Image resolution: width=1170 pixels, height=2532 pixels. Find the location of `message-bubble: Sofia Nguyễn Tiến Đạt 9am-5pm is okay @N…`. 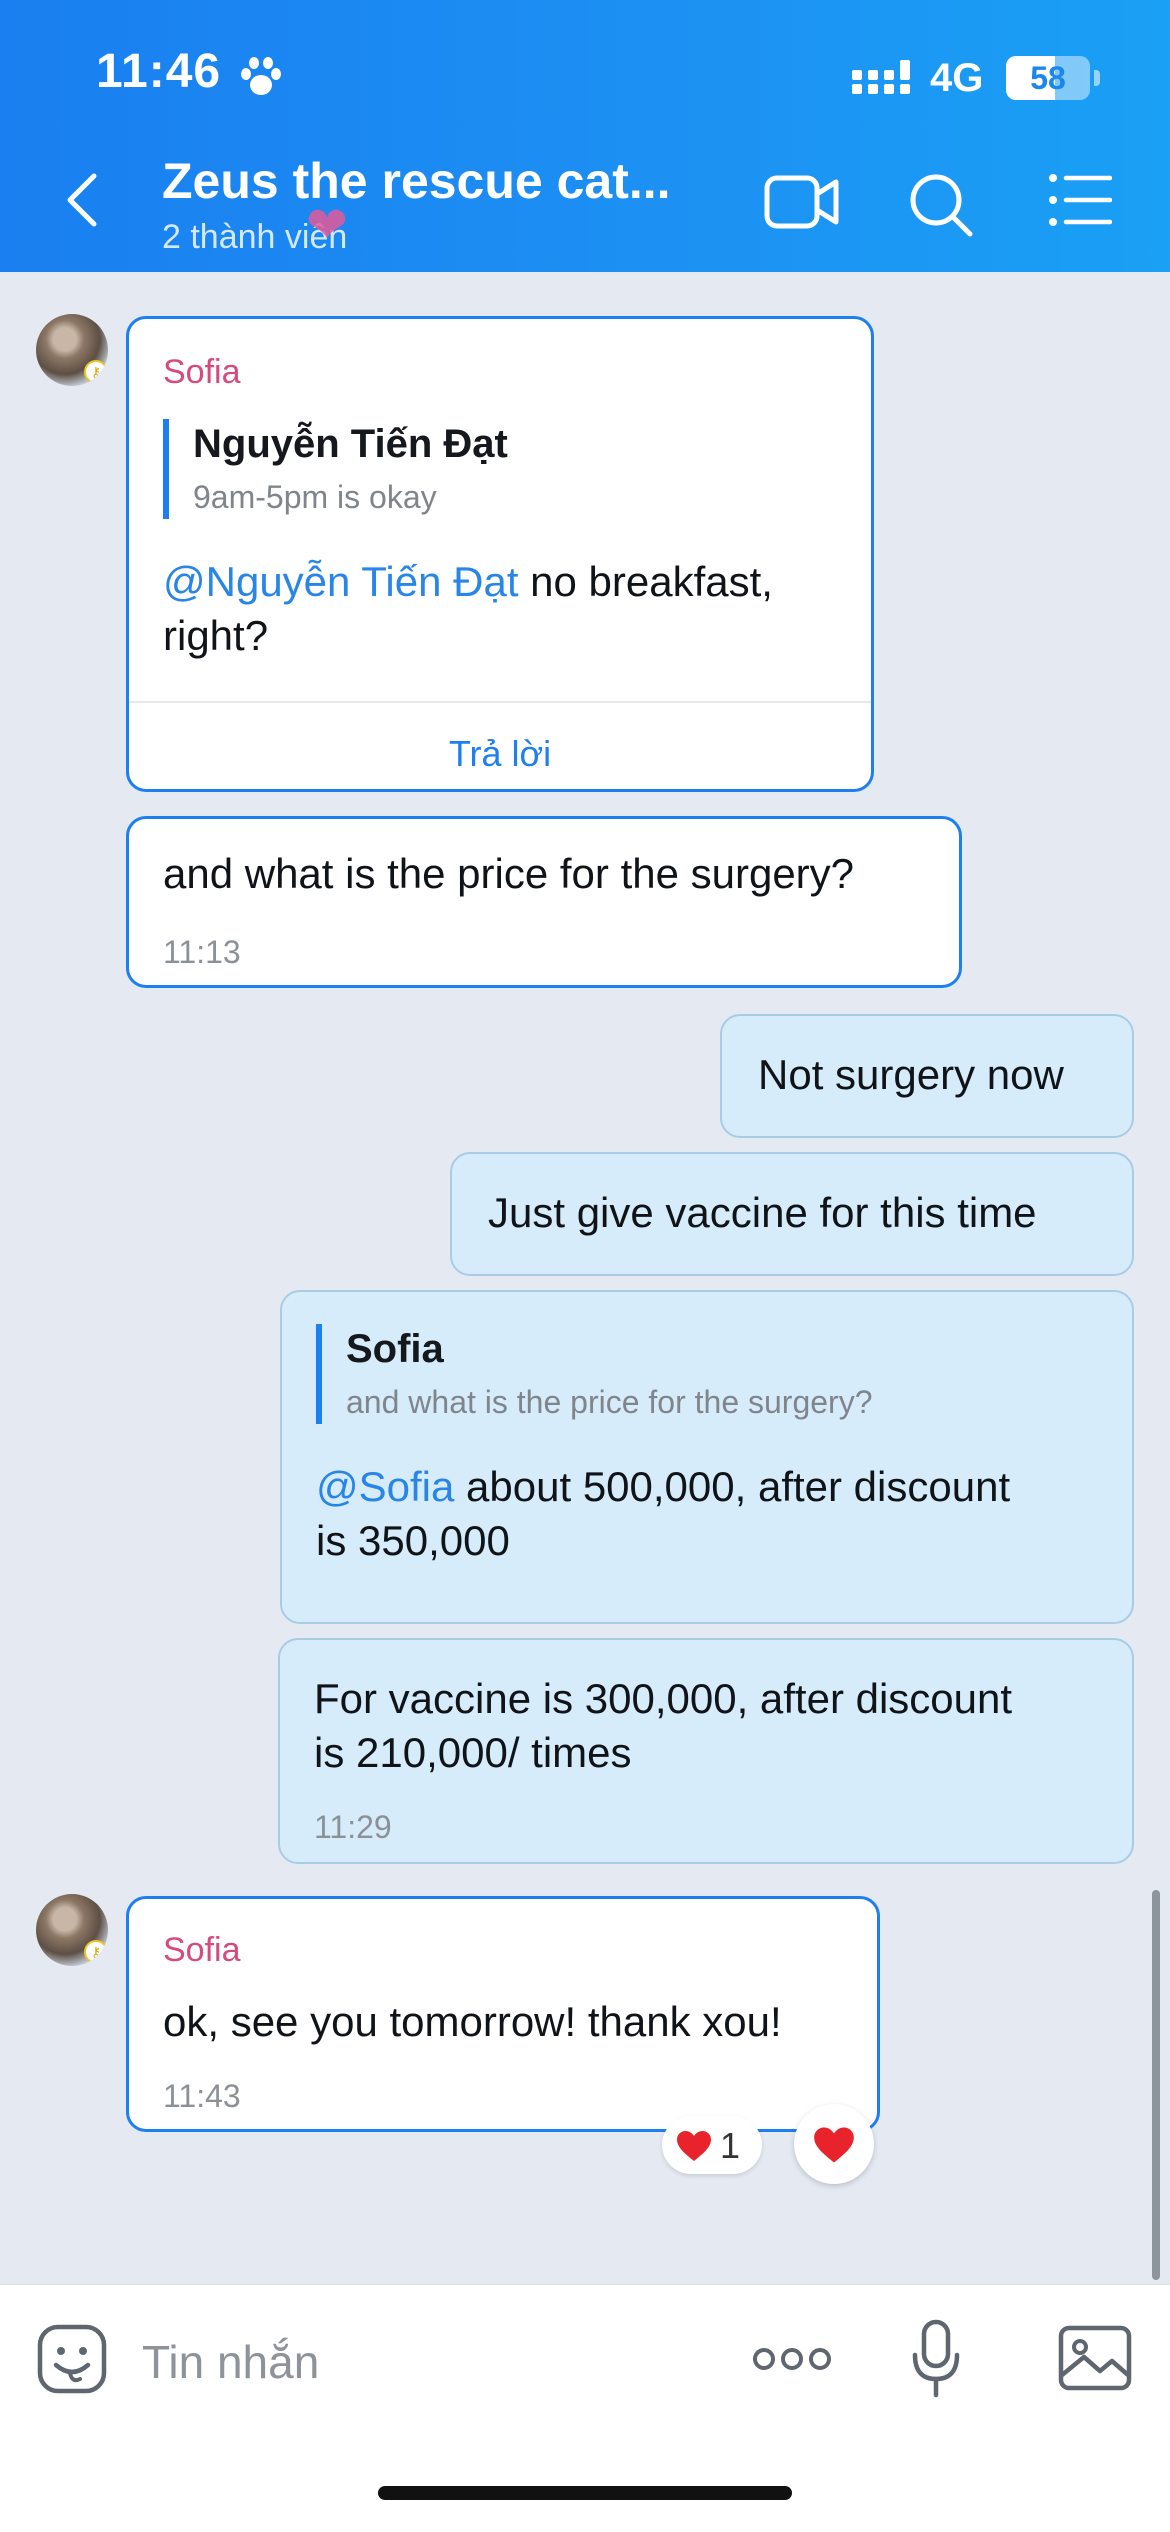

message-bubble: Sofia Nguyễn Tiến Đạt 9am-5pm is okay @N… is located at coordinates (500, 554).